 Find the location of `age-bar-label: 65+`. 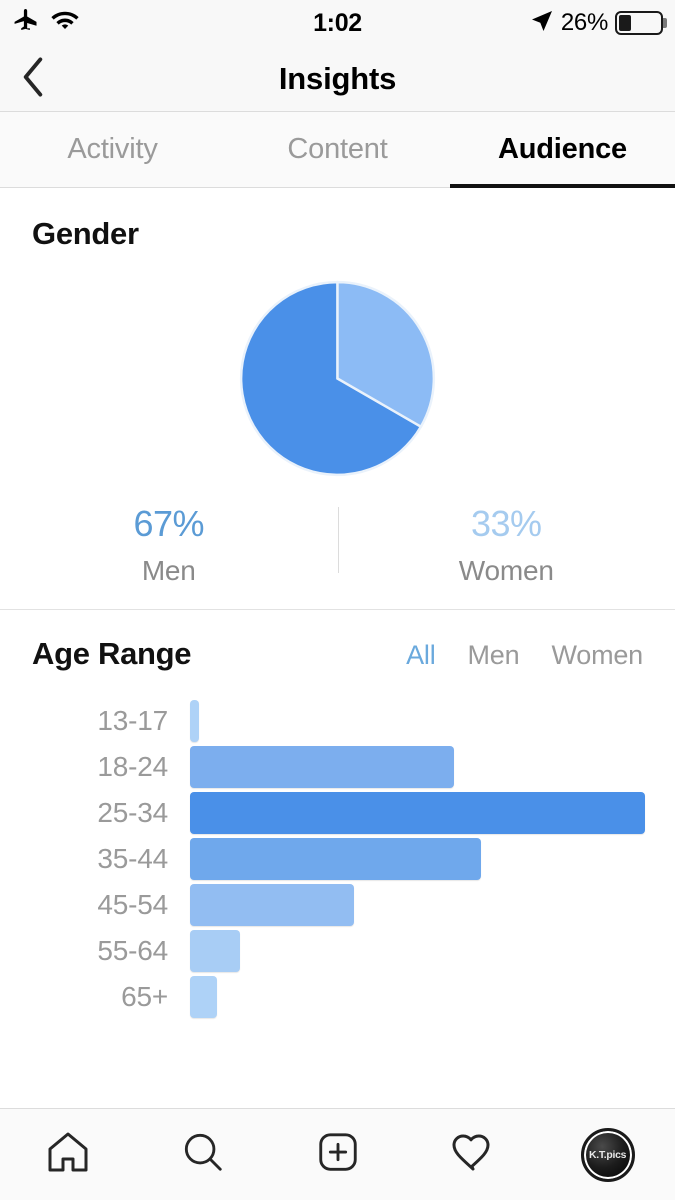

age-bar-label: 65+ is located at coordinates (144, 996).